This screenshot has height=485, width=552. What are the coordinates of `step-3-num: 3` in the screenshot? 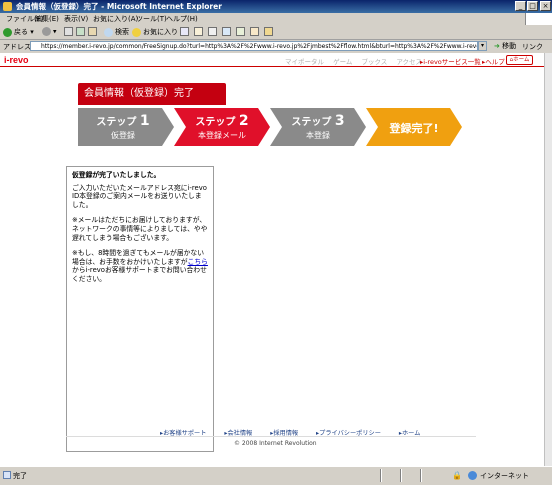 It's located at (339, 121).